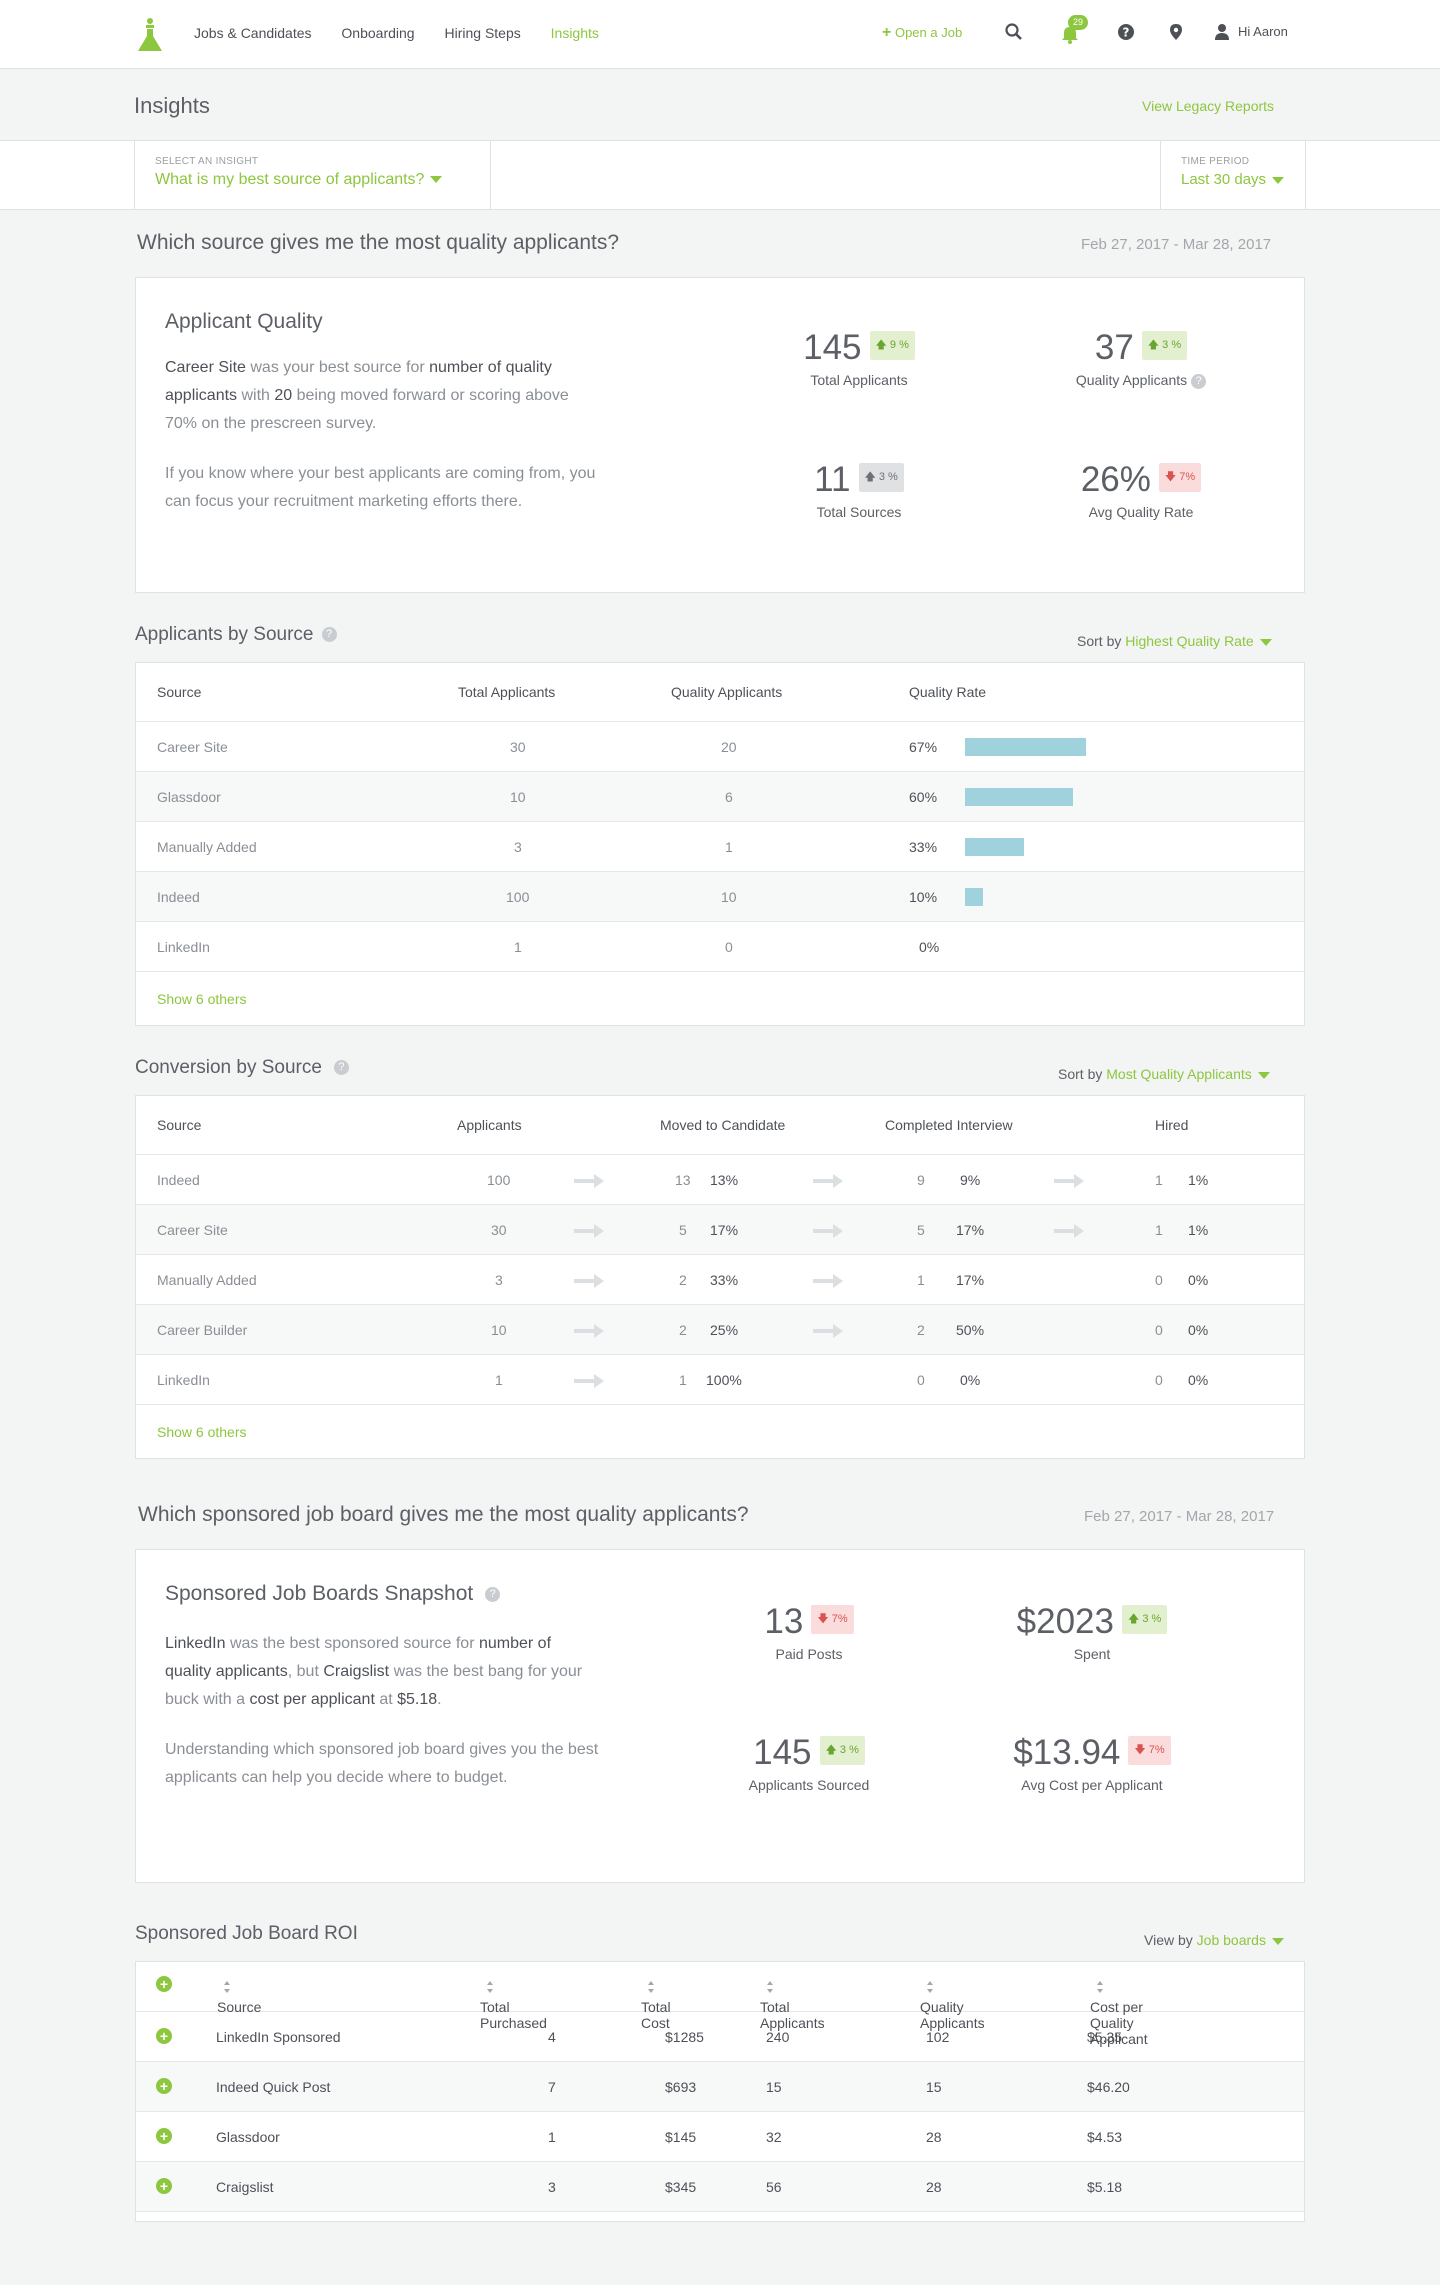 This screenshot has width=1440, height=2285. I want to click on moved-pct-cell: 100%, so click(724, 1380).